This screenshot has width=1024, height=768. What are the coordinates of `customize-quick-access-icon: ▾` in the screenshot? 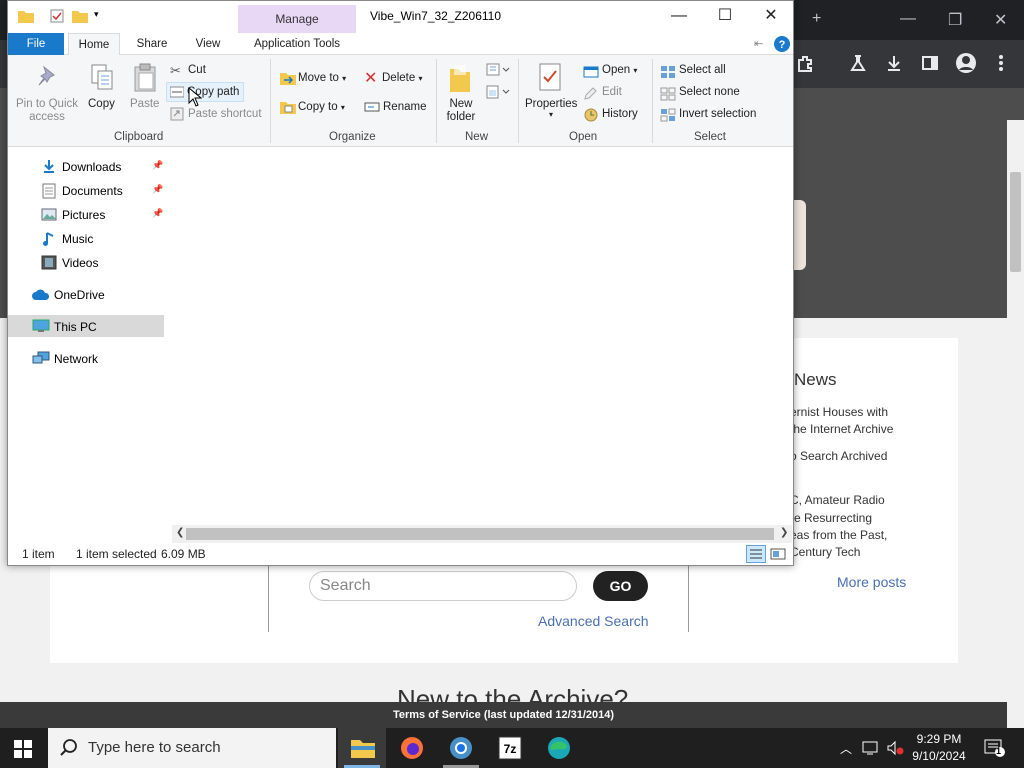 It's located at (96, 14).